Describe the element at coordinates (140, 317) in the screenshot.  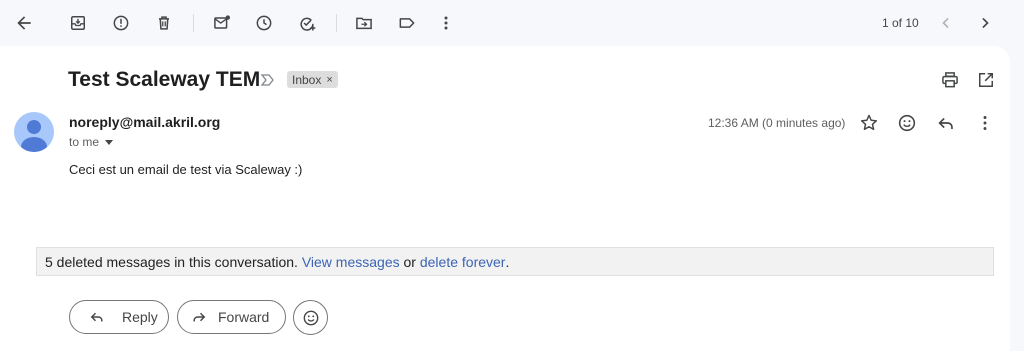
I see `reply-button-label: Reply` at that location.